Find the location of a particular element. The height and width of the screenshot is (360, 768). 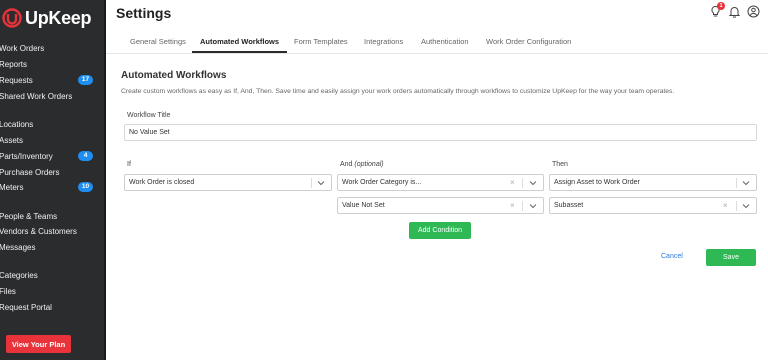

parts-count-badge: 4 is located at coordinates (85, 156).